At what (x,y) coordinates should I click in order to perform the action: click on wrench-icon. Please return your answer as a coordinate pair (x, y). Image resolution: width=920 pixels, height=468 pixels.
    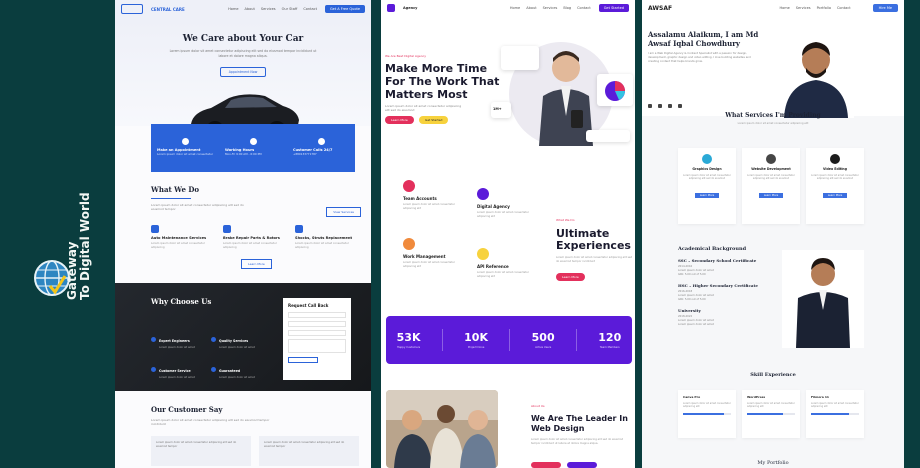
    Looking at the image, I should click on (155, 229).